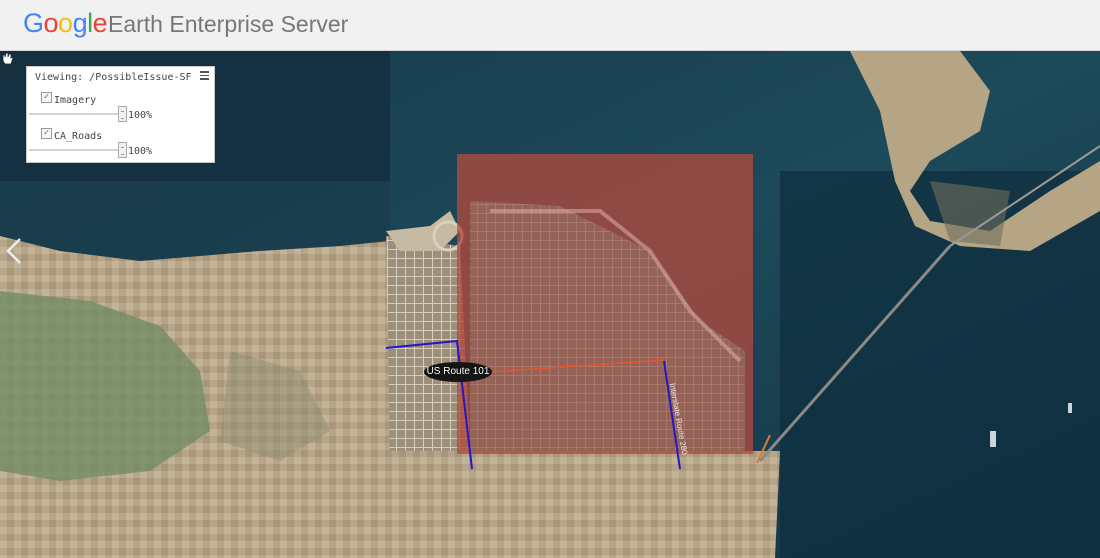 The width and height of the screenshot is (1100, 558). I want to click on layer-row-imagery: ✓ Imagery 100%, so click(121, 110).